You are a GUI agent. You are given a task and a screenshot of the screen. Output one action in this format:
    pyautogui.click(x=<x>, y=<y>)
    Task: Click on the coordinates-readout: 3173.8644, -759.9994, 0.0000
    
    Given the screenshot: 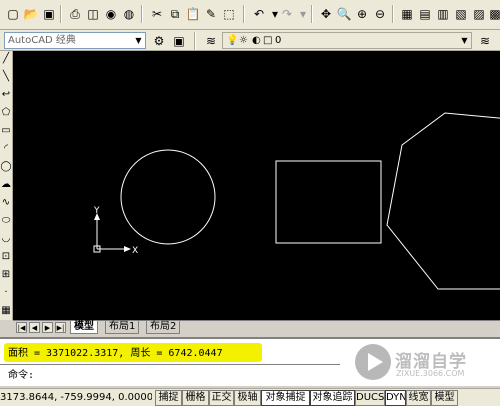 What is the action you would take?
    pyautogui.click(x=76, y=397)
    